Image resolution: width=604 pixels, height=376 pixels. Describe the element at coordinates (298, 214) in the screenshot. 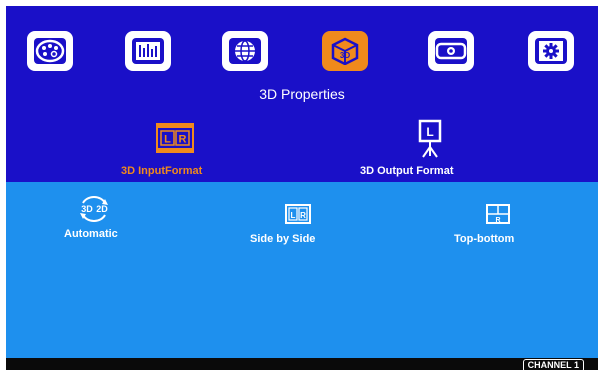

I see `side-by-side-icon: L R` at that location.